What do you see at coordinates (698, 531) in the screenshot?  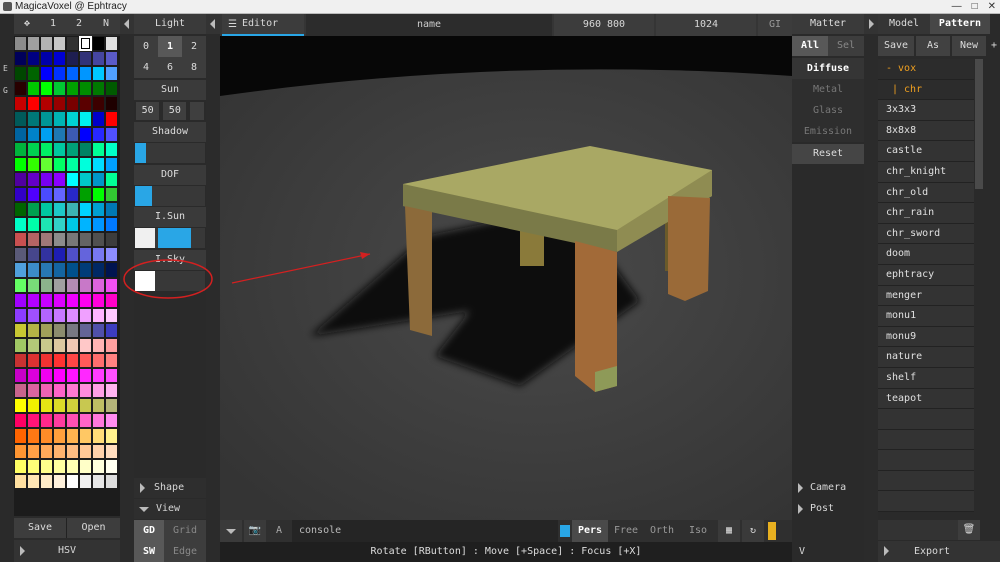 I see `iso-camera-button: Iso` at bounding box center [698, 531].